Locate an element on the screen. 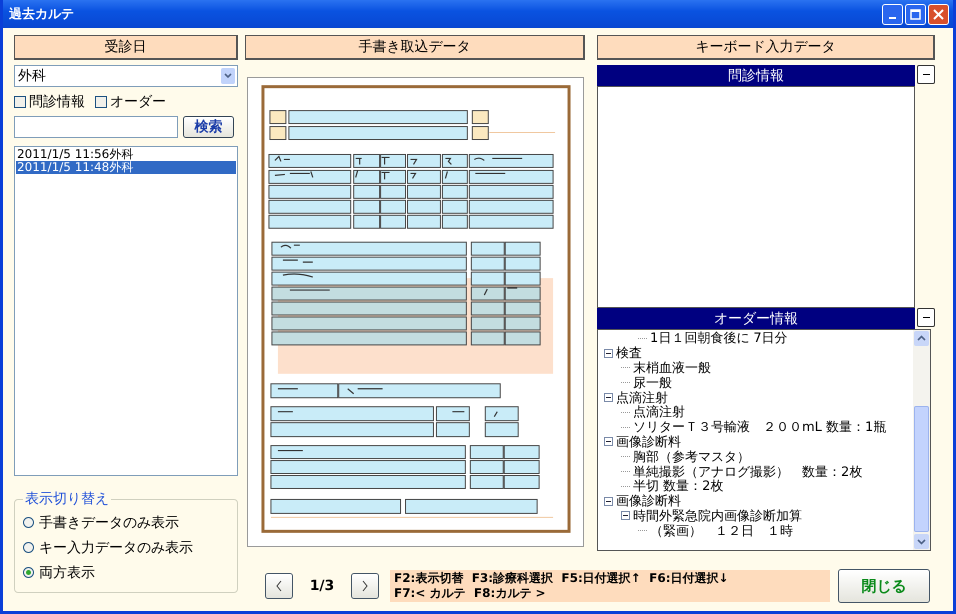 This screenshot has width=956, height=614. group-title: 表示切り替え is located at coordinates (67, 499).